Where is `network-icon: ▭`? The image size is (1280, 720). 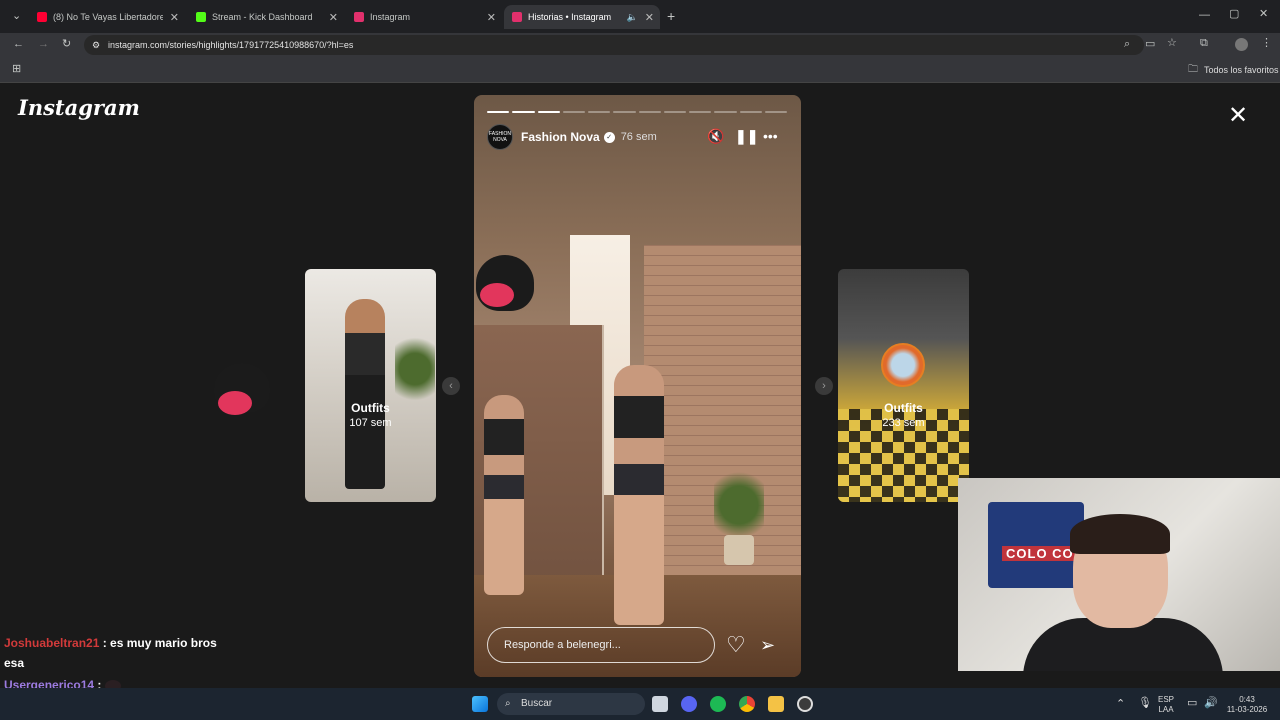
network-icon: ▭ is located at coordinates (1192, 703).